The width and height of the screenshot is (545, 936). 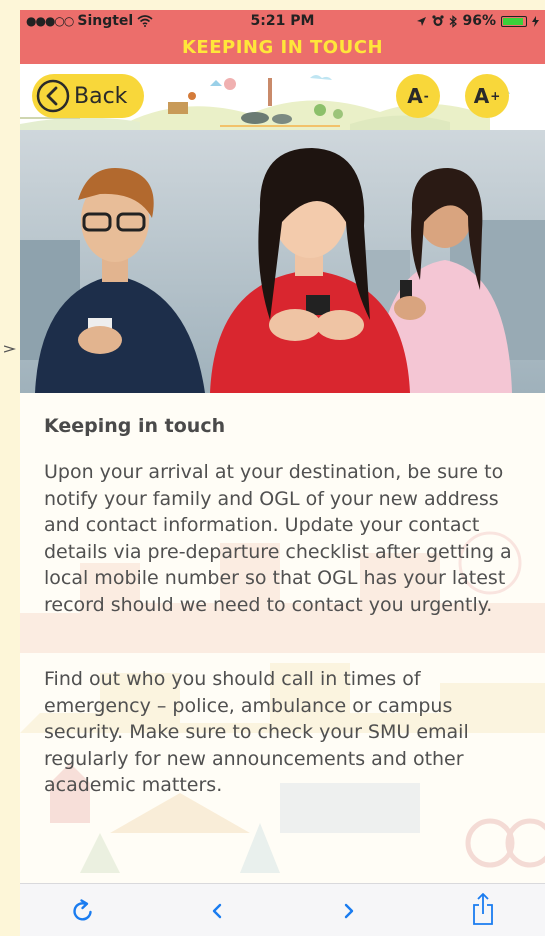 I want to click on back-button-label: Back, so click(x=101, y=96).